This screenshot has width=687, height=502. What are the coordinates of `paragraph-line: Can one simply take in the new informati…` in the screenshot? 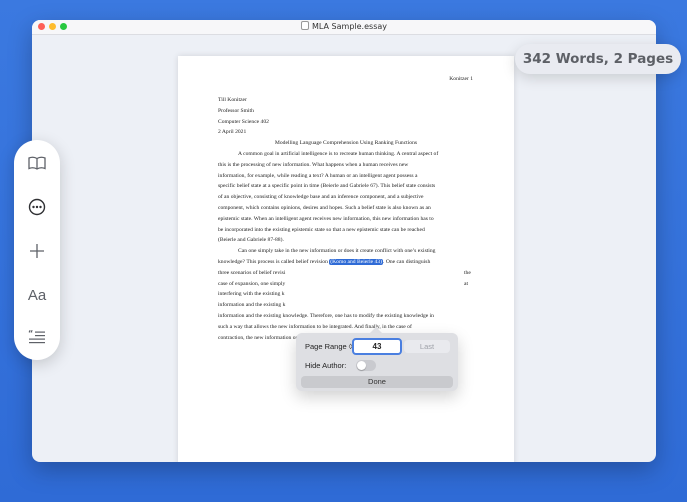 It's located at (337, 251).